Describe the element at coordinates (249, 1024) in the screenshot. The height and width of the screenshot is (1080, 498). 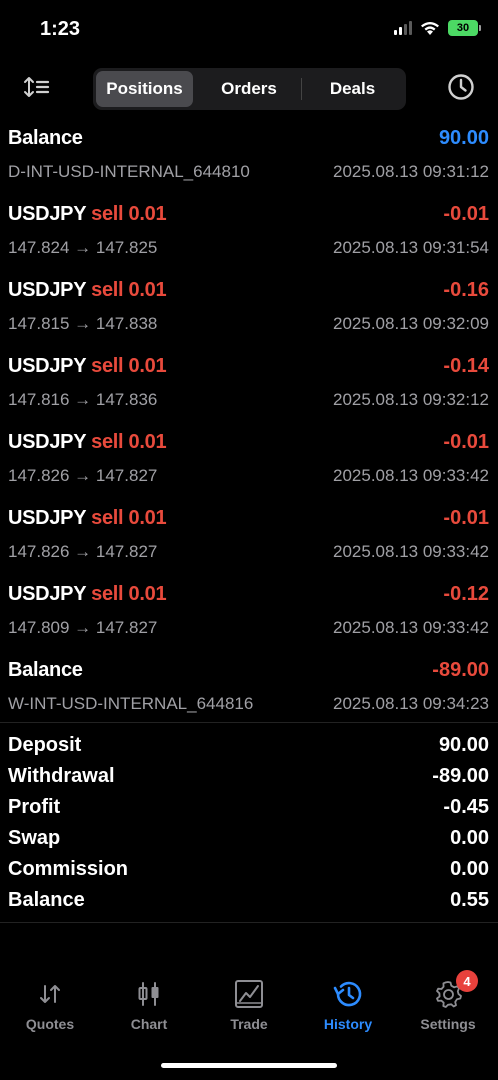
I see `tab-trade-label: Trade` at that location.